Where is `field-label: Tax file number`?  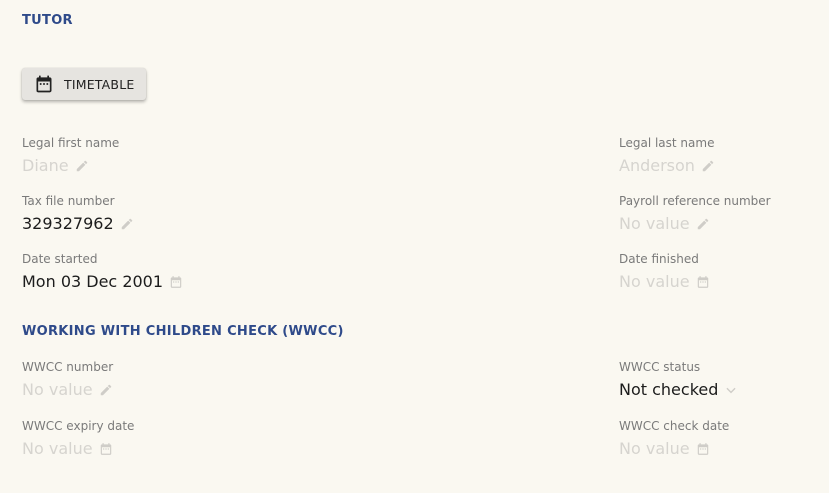
field-label: Tax file number is located at coordinates (68, 201).